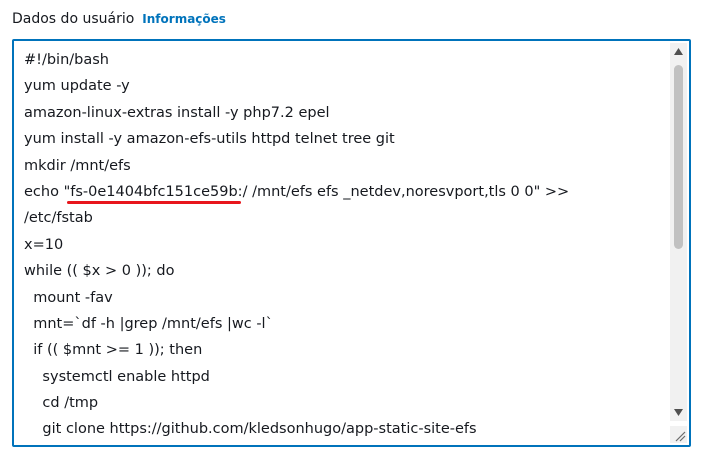 The width and height of the screenshot is (703, 460). I want to click on vertical-scrollbar, so click(678, 232).